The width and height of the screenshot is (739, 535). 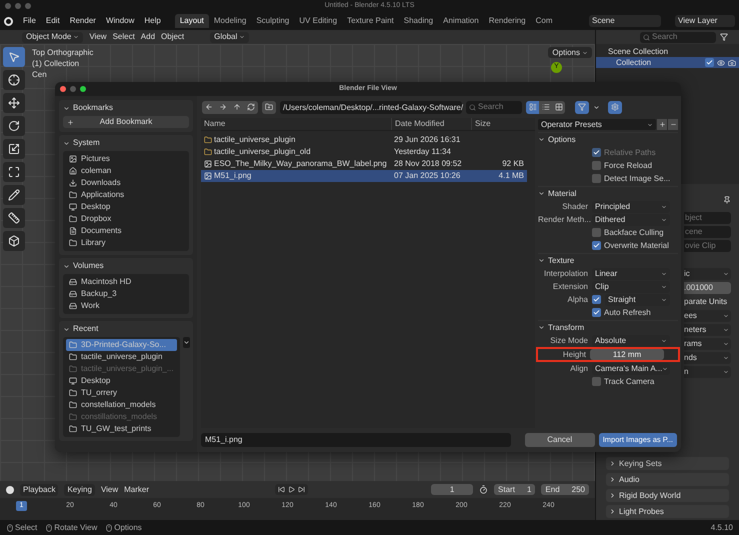 What do you see at coordinates (18, 6) in the screenshot?
I see `minimize-button` at bounding box center [18, 6].